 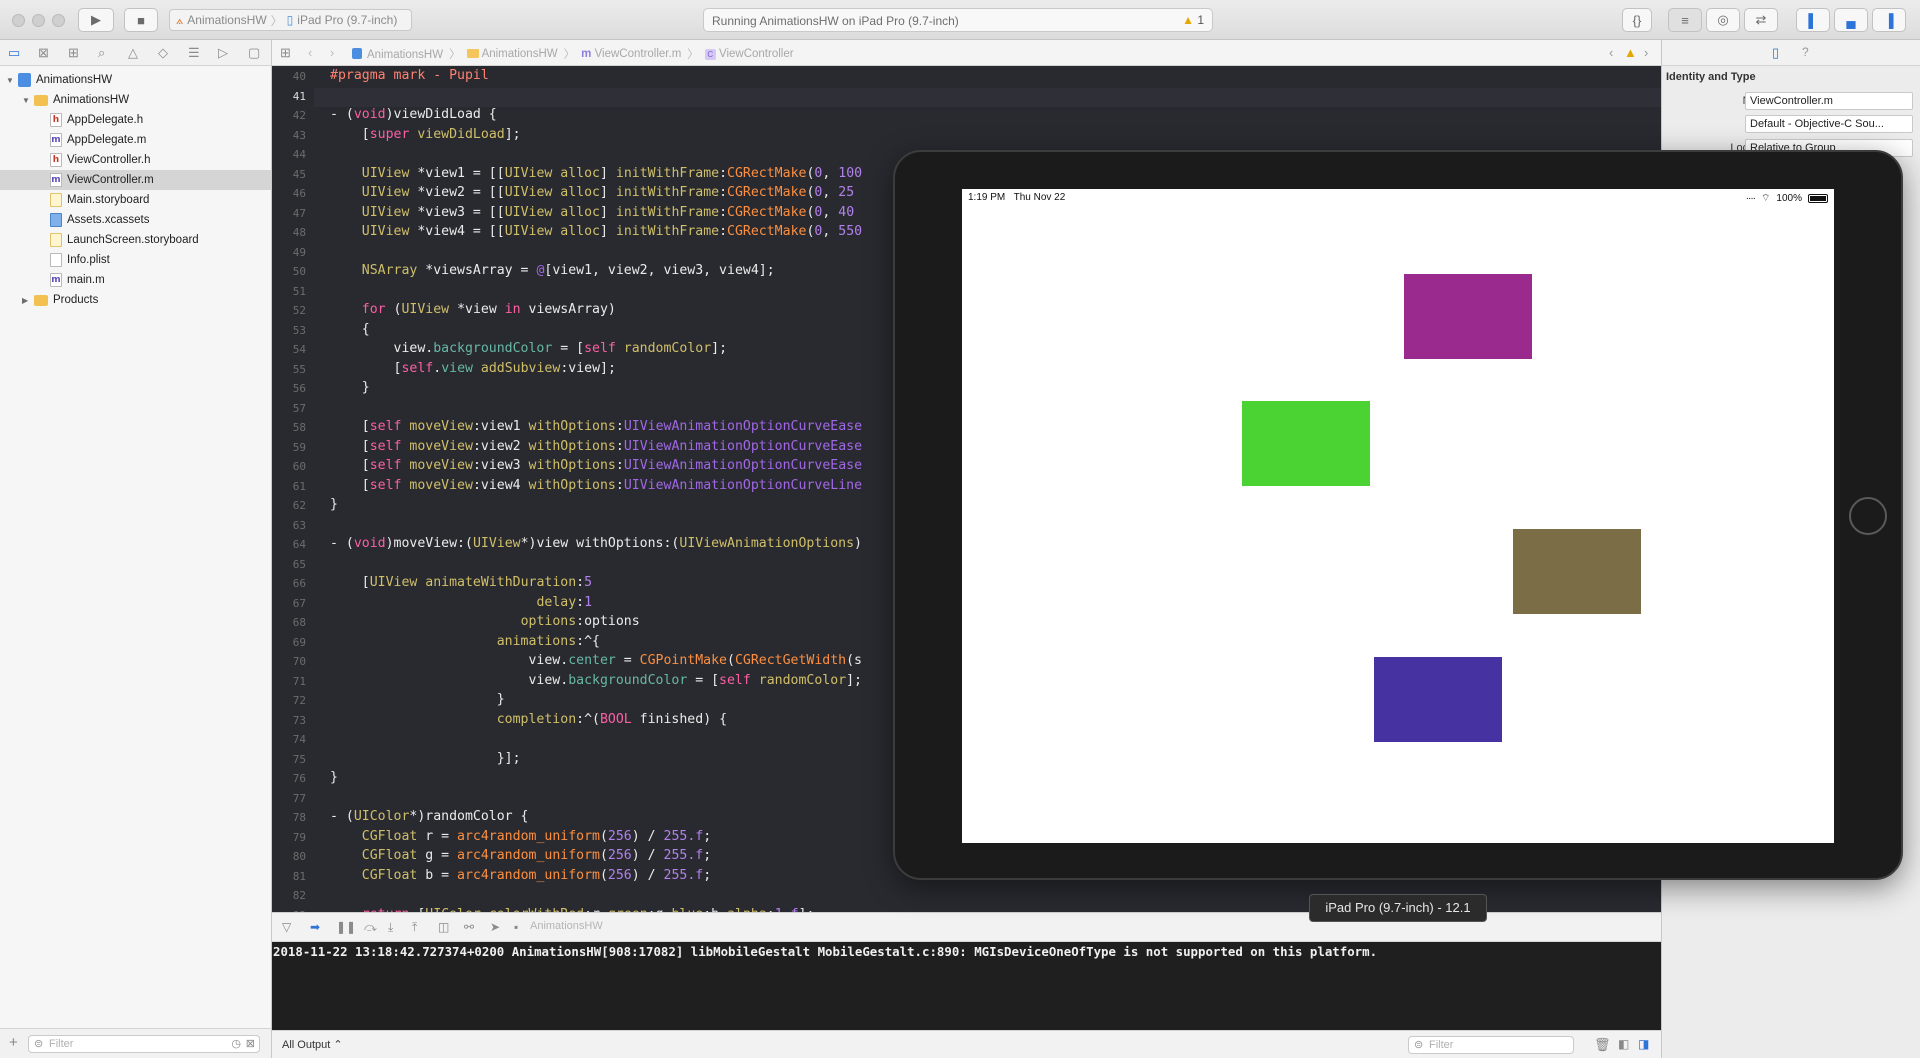 What do you see at coordinates (370, 927) in the screenshot?
I see `step-over-icon: ⤼` at bounding box center [370, 927].